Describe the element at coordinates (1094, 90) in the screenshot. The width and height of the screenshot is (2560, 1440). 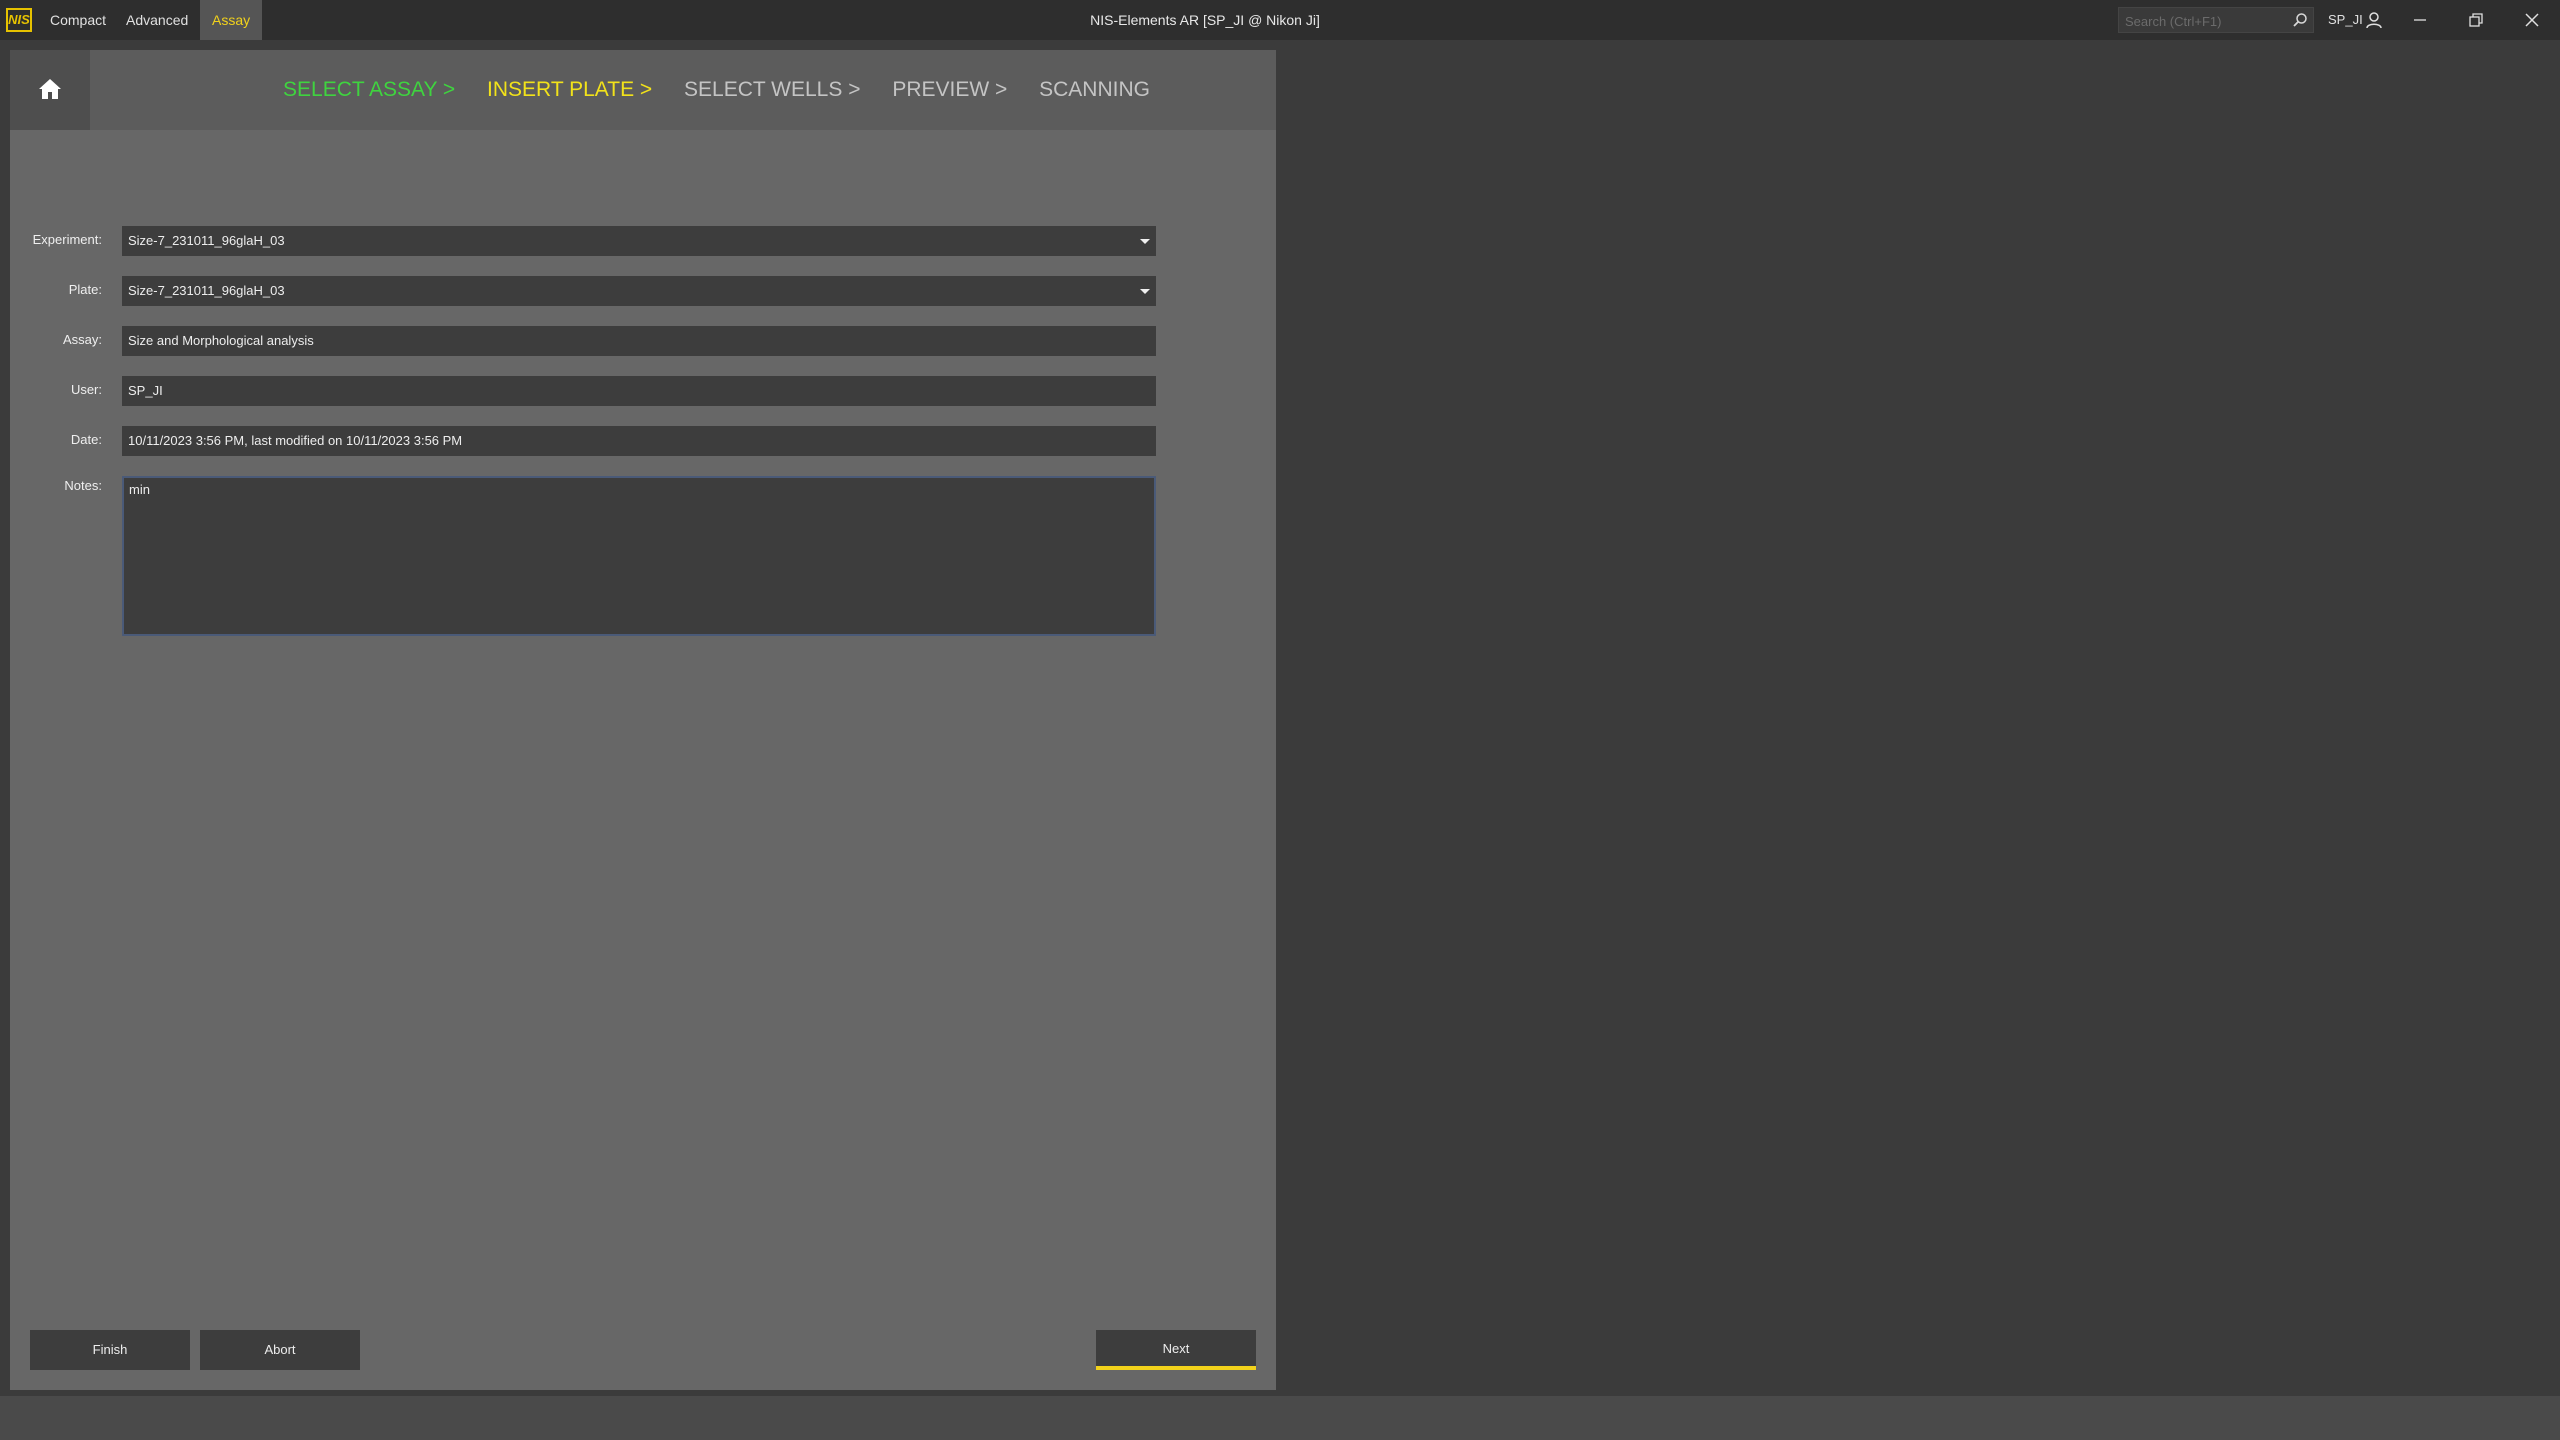
I see `step-scanning: SCANNING` at that location.